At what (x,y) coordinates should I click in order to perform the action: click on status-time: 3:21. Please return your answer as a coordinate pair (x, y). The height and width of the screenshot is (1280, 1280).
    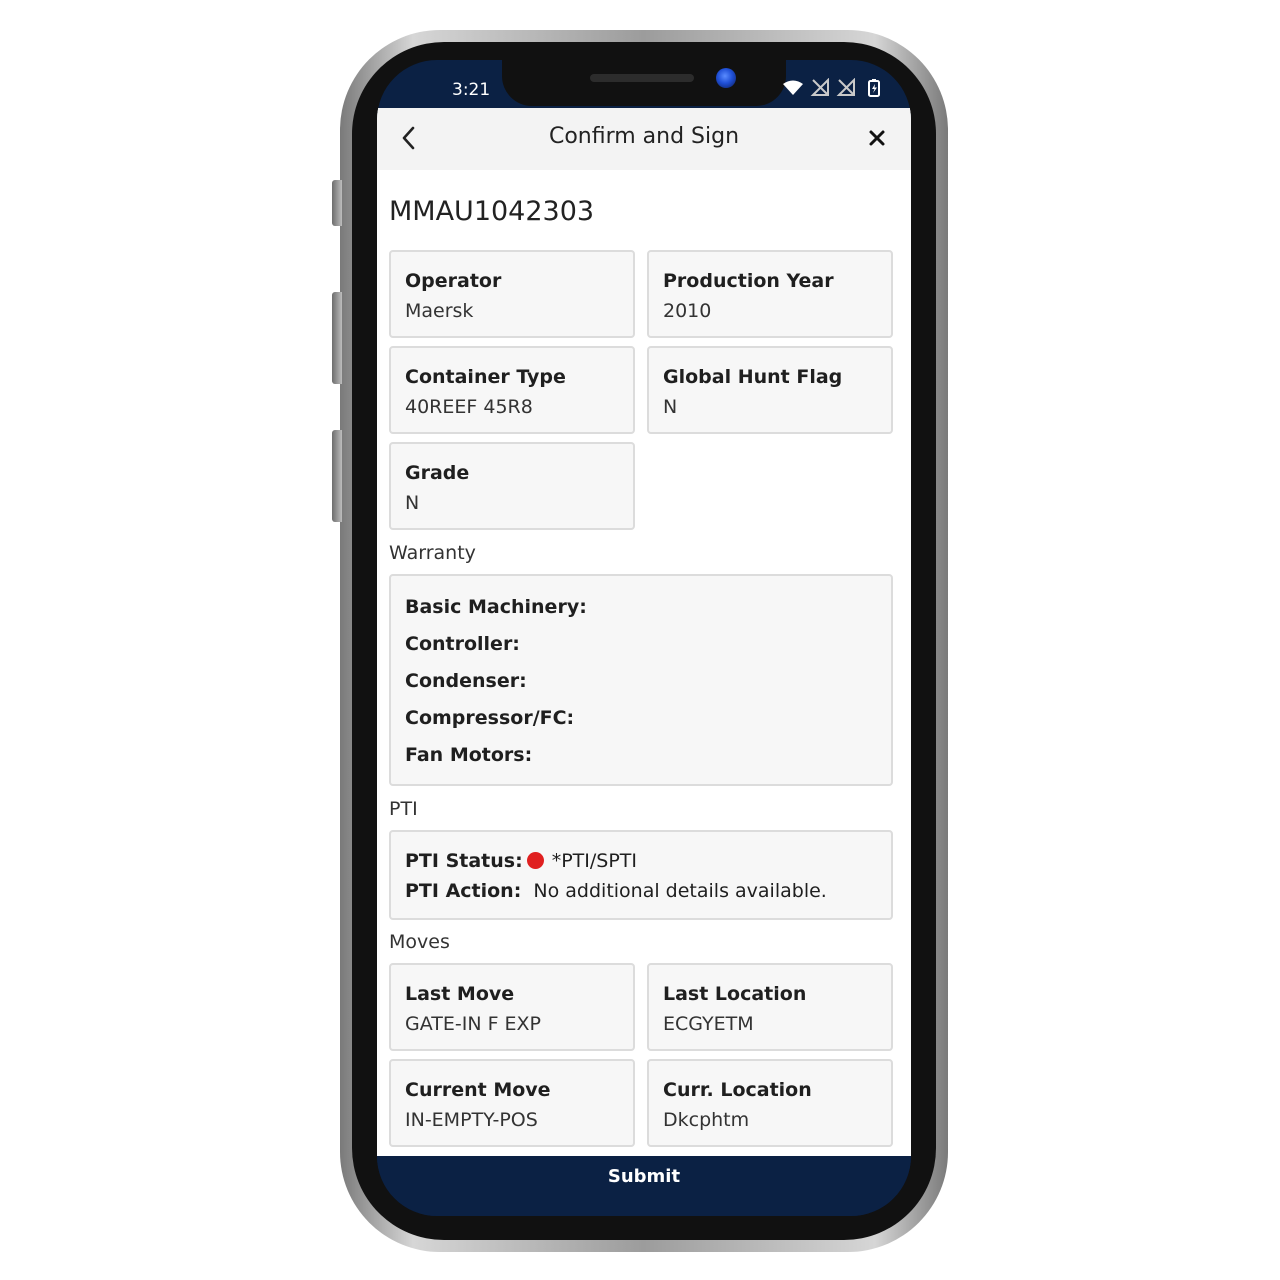
    Looking at the image, I should click on (471, 90).